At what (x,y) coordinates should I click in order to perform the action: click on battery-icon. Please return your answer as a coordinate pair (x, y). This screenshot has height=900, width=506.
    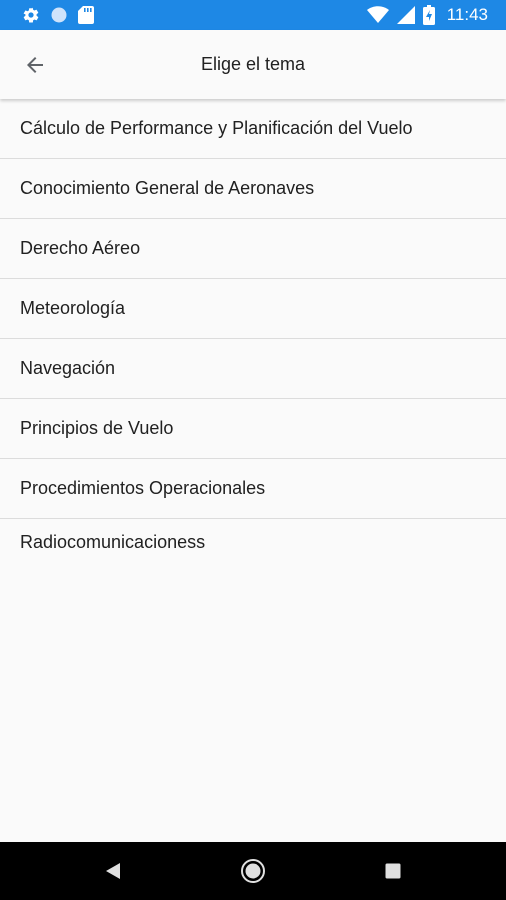
    Looking at the image, I should click on (428, 15).